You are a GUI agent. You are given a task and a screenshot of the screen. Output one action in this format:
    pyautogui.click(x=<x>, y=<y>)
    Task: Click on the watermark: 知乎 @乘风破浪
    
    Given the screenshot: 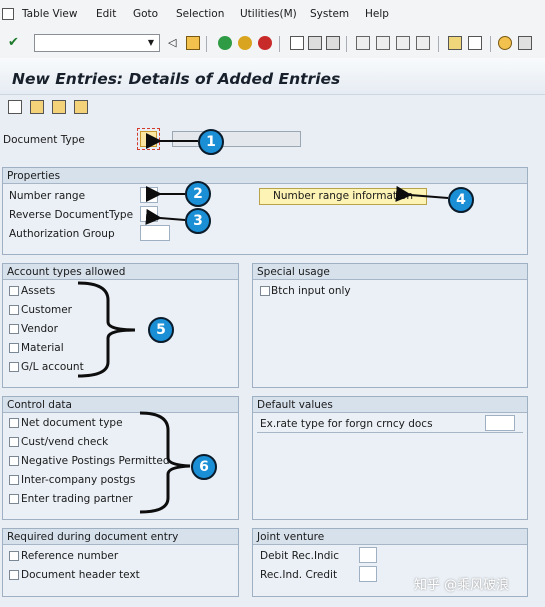 What is the action you would take?
    pyautogui.click(x=462, y=585)
    